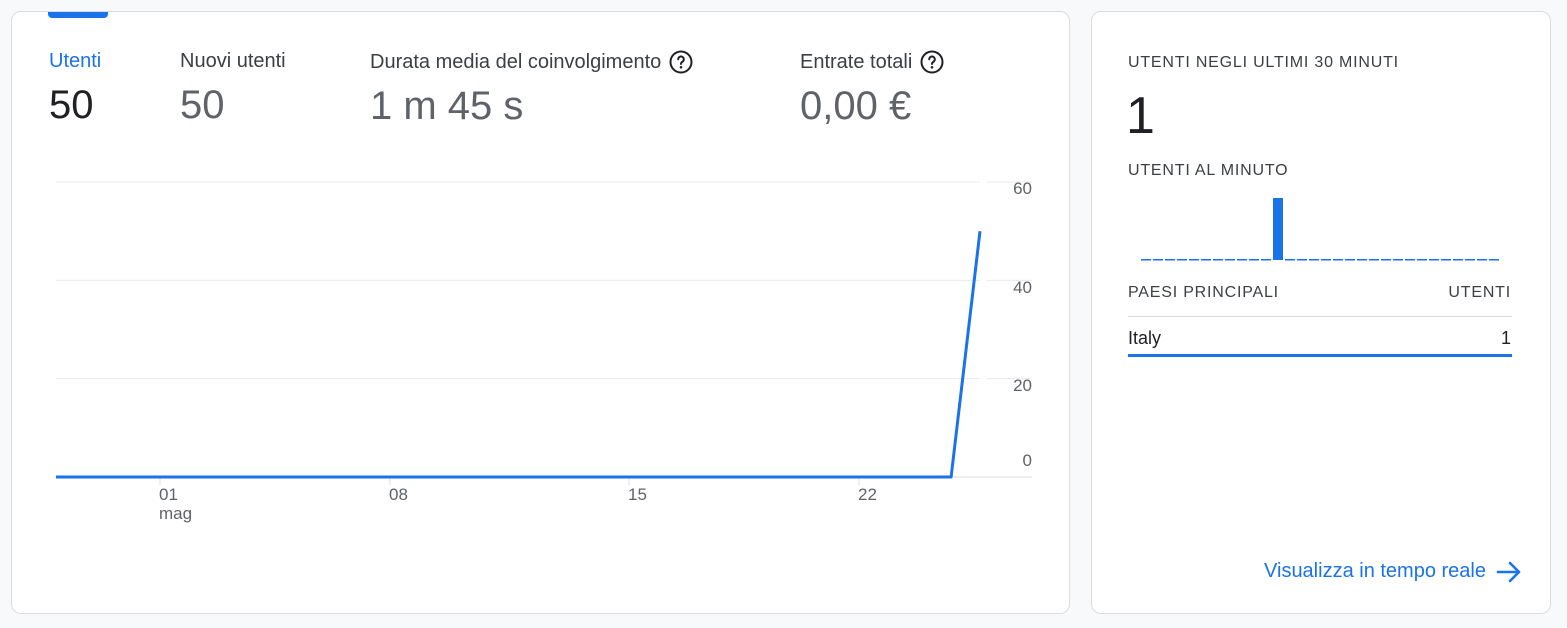 This screenshot has width=1567, height=628. Describe the element at coordinates (1208, 170) in the screenshot. I see `per-minute-heading: UTENTI AL MINUTO` at that location.